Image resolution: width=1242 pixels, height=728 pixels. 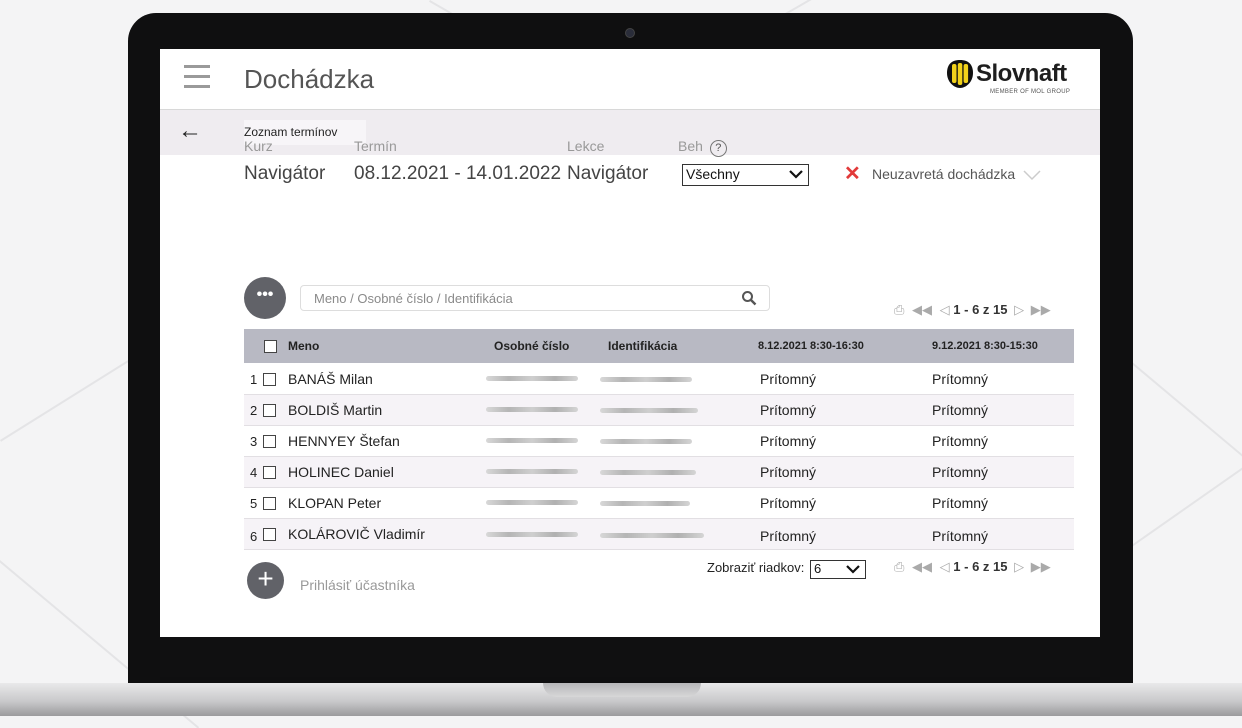 I want to click on pagination-bottom: ⎙ ◀◀ ◁ 1 - 6 z 15 ▷ ▶▶, so click(x=972, y=567).